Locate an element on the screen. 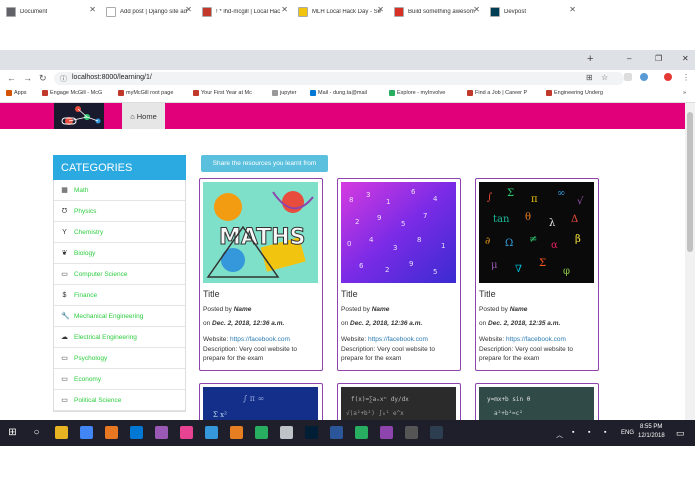 The image size is (695, 494). browser-tab: Devpost ✕ is located at coordinates (532, 11).